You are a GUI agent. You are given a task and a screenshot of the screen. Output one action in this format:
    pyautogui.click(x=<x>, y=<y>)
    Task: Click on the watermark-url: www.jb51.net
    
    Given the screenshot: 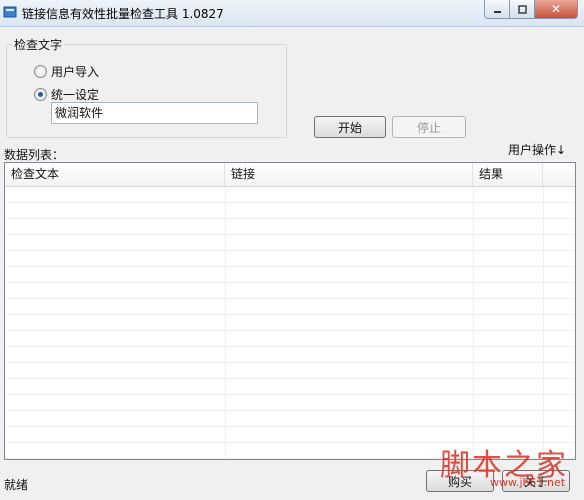 What is the action you would take?
    pyautogui.click(x=528, y=482)
    